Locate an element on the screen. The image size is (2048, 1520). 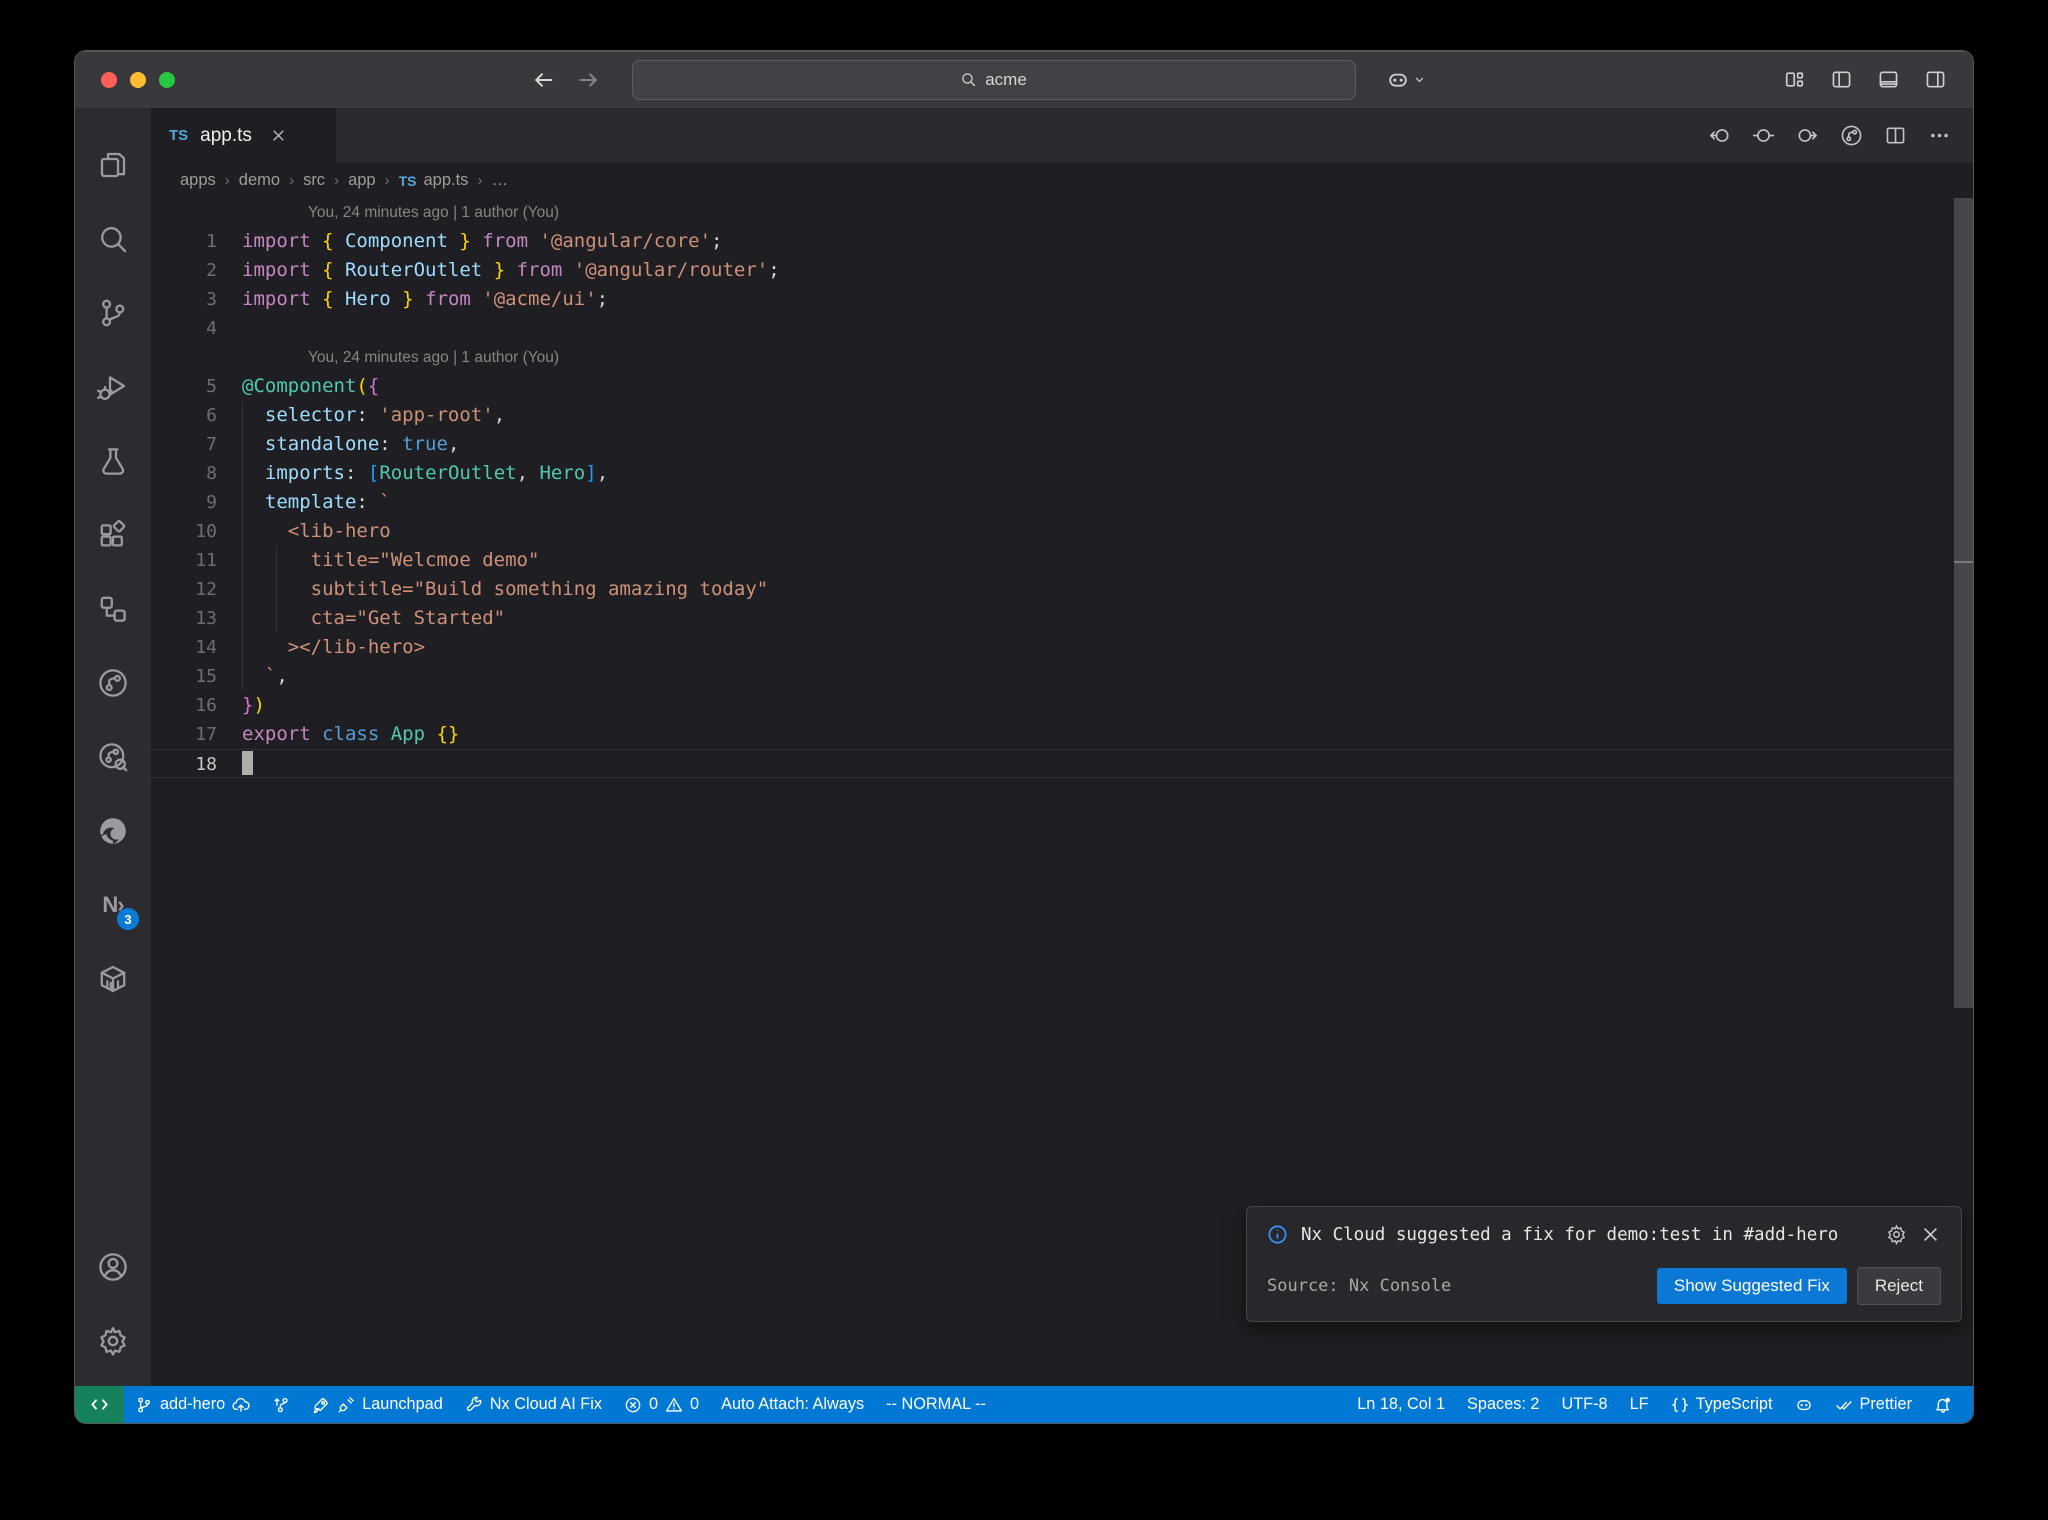
customize-layout-icon is located at coordinates (1794, 79).